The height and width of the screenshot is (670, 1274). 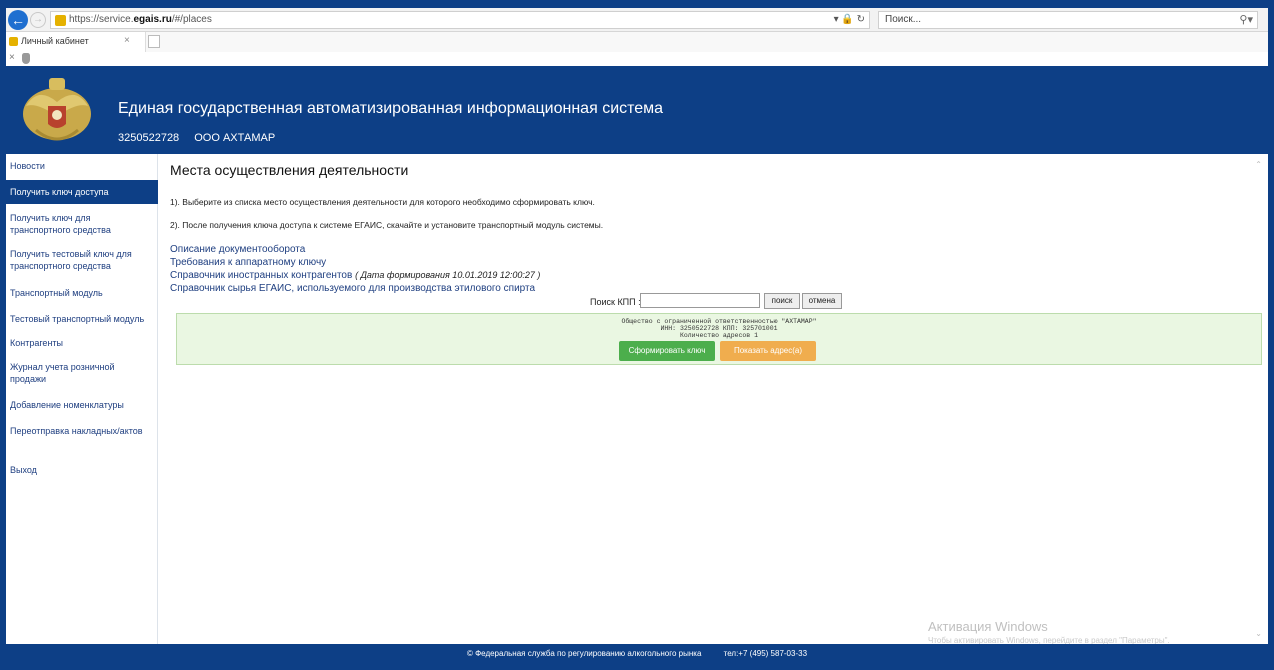 What do you see at coordinates (12, 57) in the screenshot?
I see `close-icon: ×` at bounding box center [12, 57].